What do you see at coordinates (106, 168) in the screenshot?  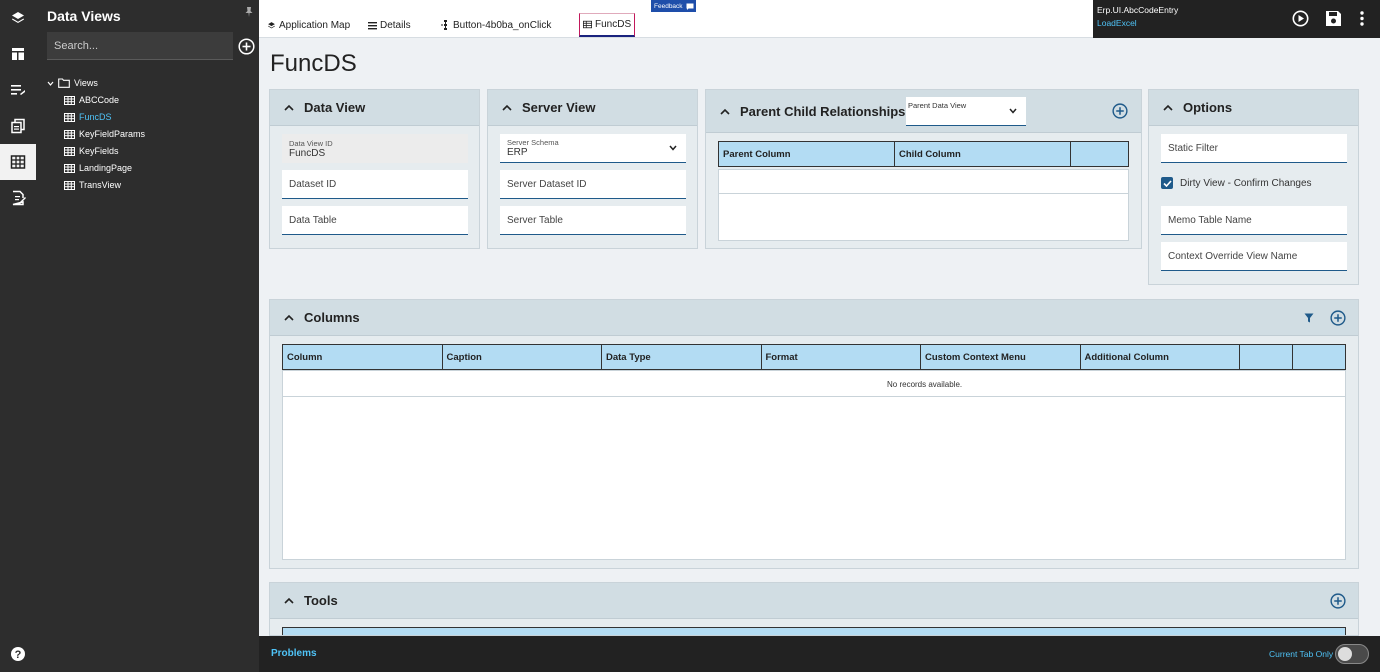 I see `tree-item-label: LandingPage` at bounding box center [106, 168].